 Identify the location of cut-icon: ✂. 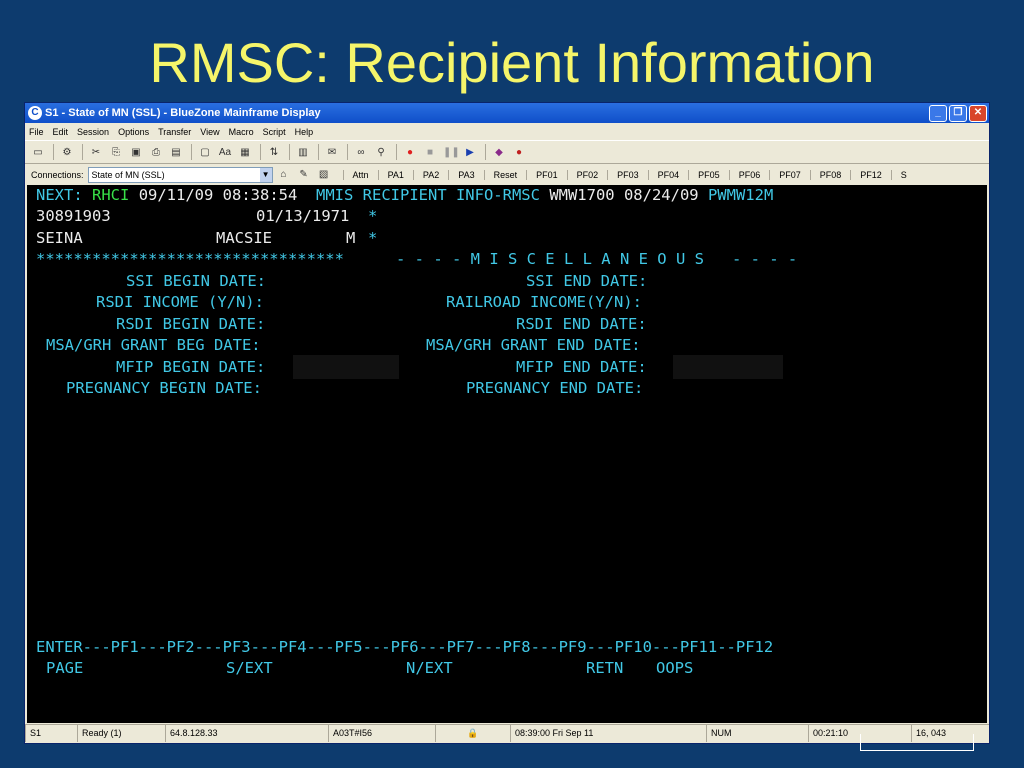
(96, 152).